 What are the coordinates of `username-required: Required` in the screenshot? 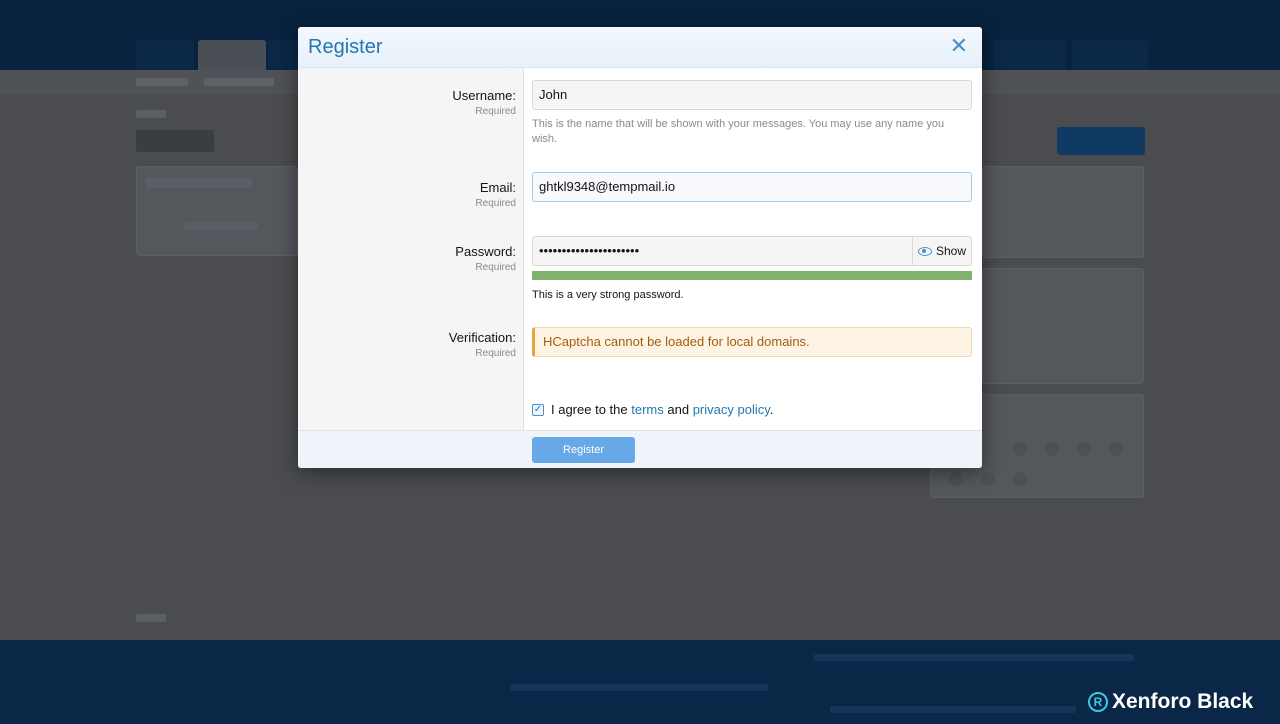 It's located at (495, 111).